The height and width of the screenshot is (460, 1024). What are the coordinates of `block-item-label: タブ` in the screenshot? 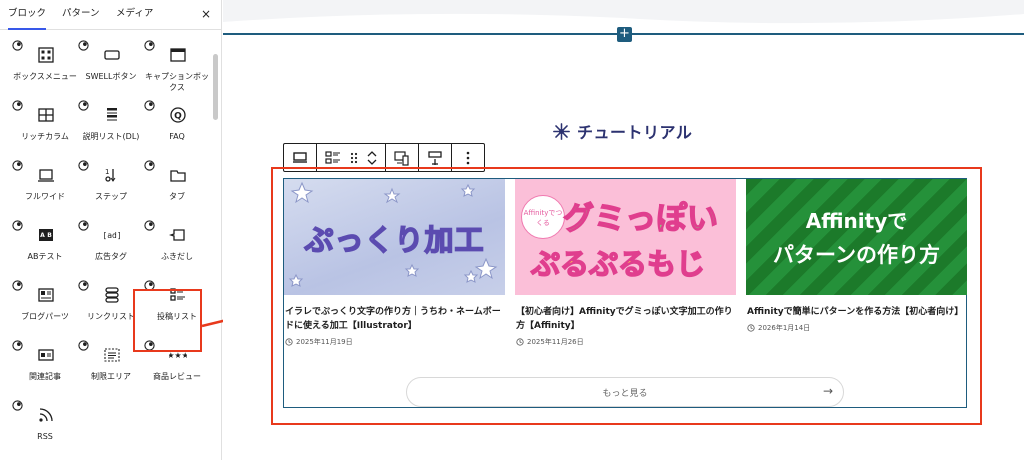 It's located at (177, 196).